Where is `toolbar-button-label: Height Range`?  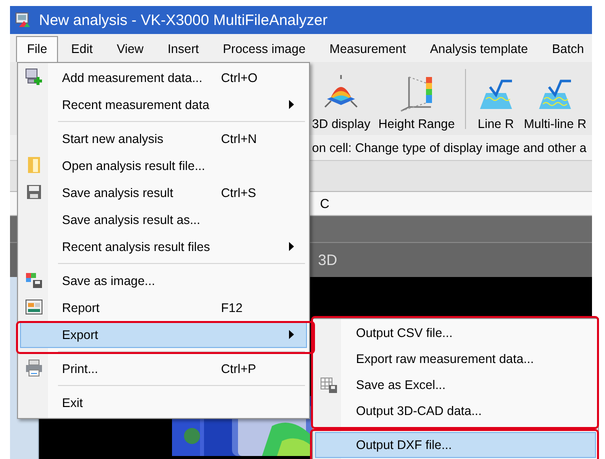
toolbar-button-label: Height Range is located at coordinates (416, 124).